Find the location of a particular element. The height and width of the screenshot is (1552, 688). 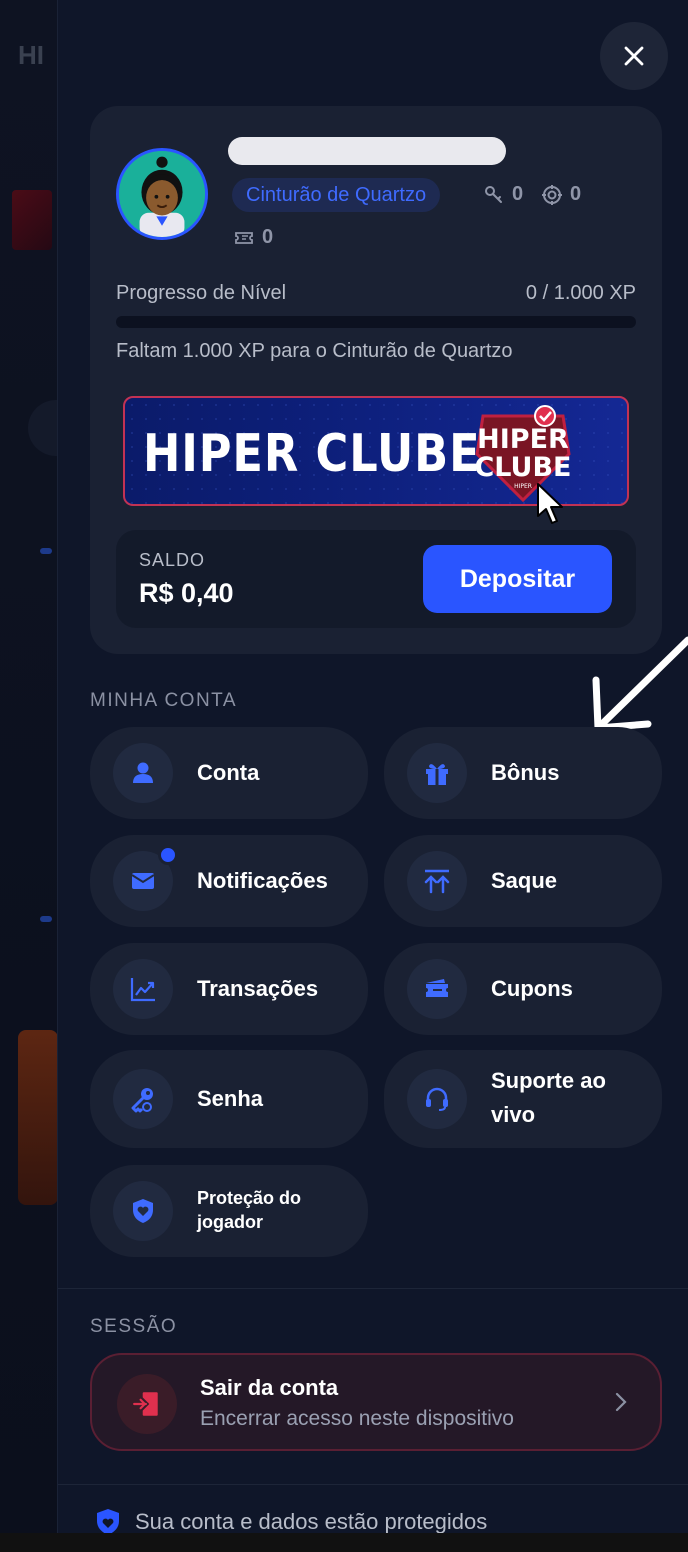

banner-text: HIPER CLUBE is located at coordinates (312, 454).